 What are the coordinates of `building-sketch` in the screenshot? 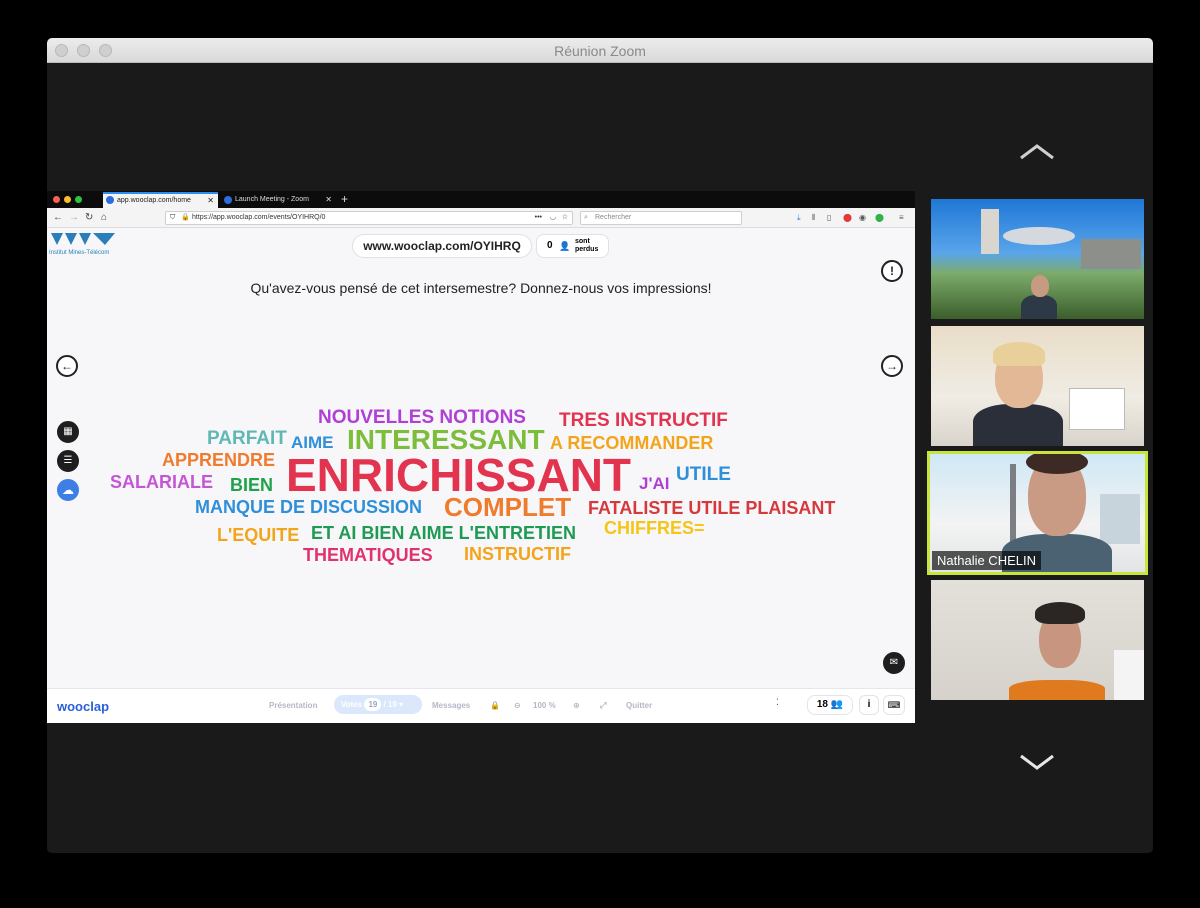 It's located at (1120, 519).